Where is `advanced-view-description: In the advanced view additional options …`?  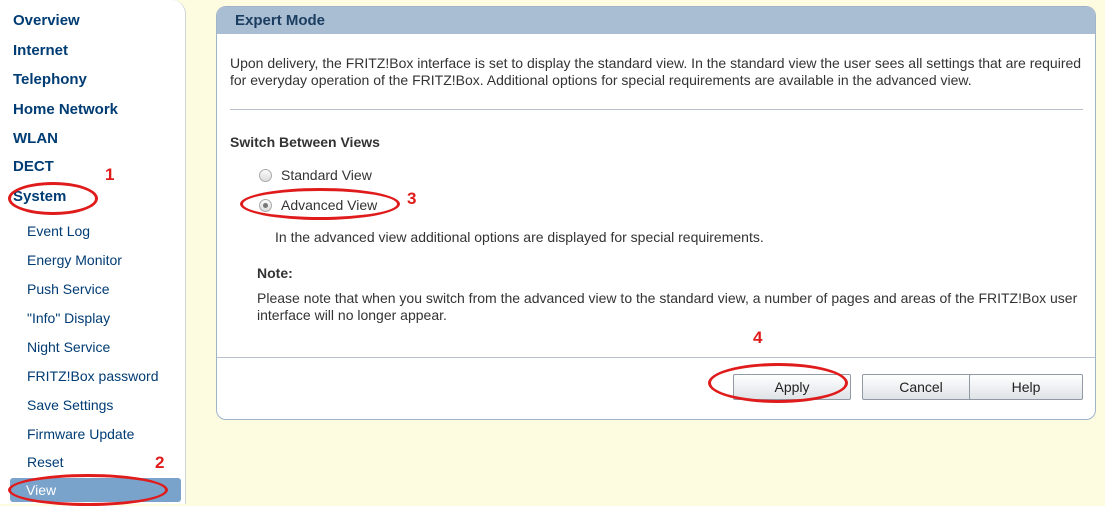 advanced-view-description: In the advanced view additional options … is located at coordinates (519, 237).